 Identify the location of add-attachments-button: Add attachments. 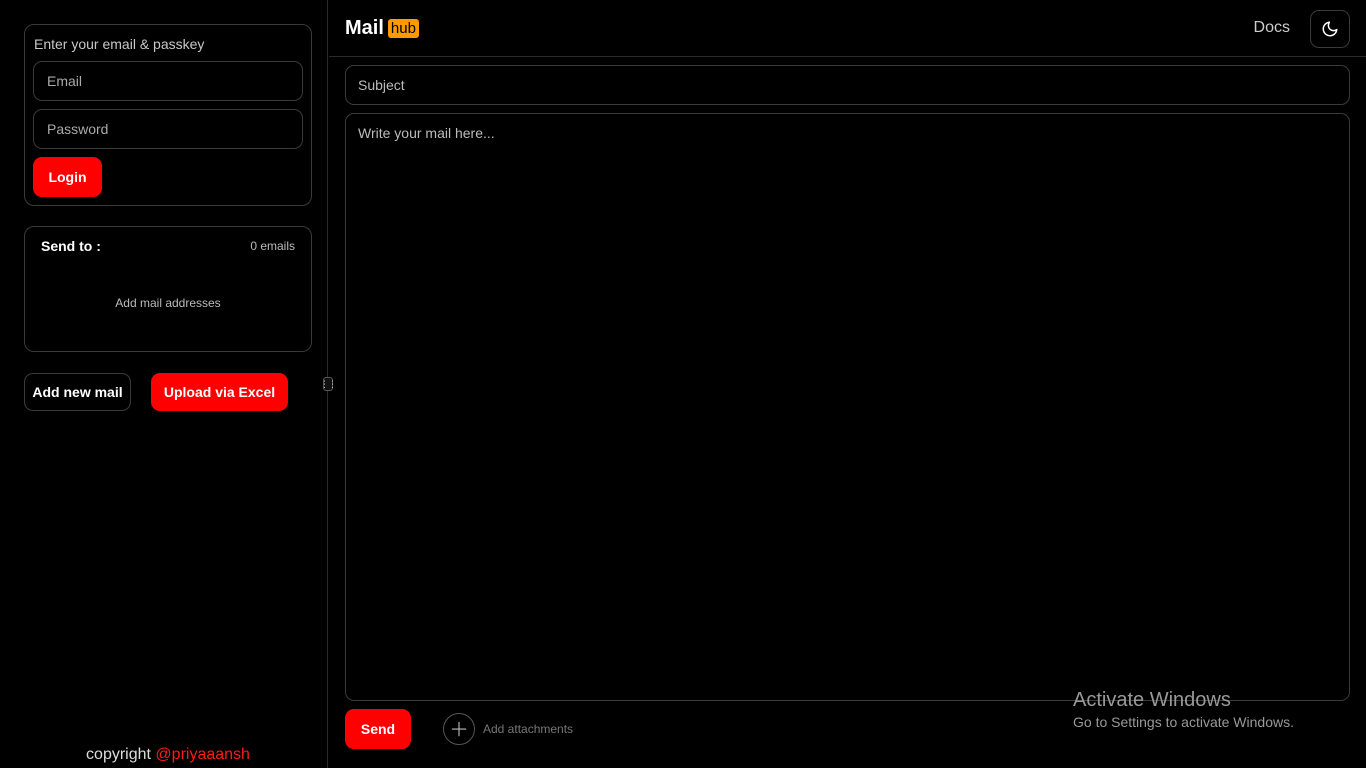
(508, 729).